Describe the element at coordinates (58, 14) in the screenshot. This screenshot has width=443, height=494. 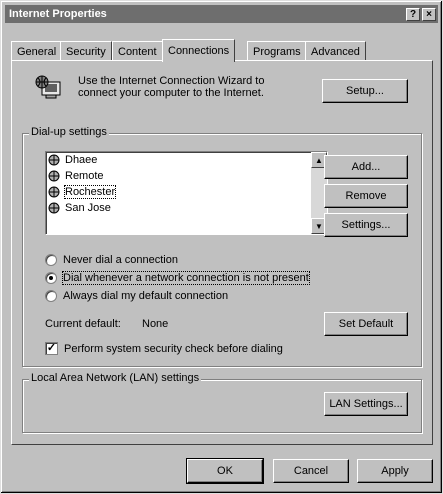
I see `window-title: Internet Properties` at that location.